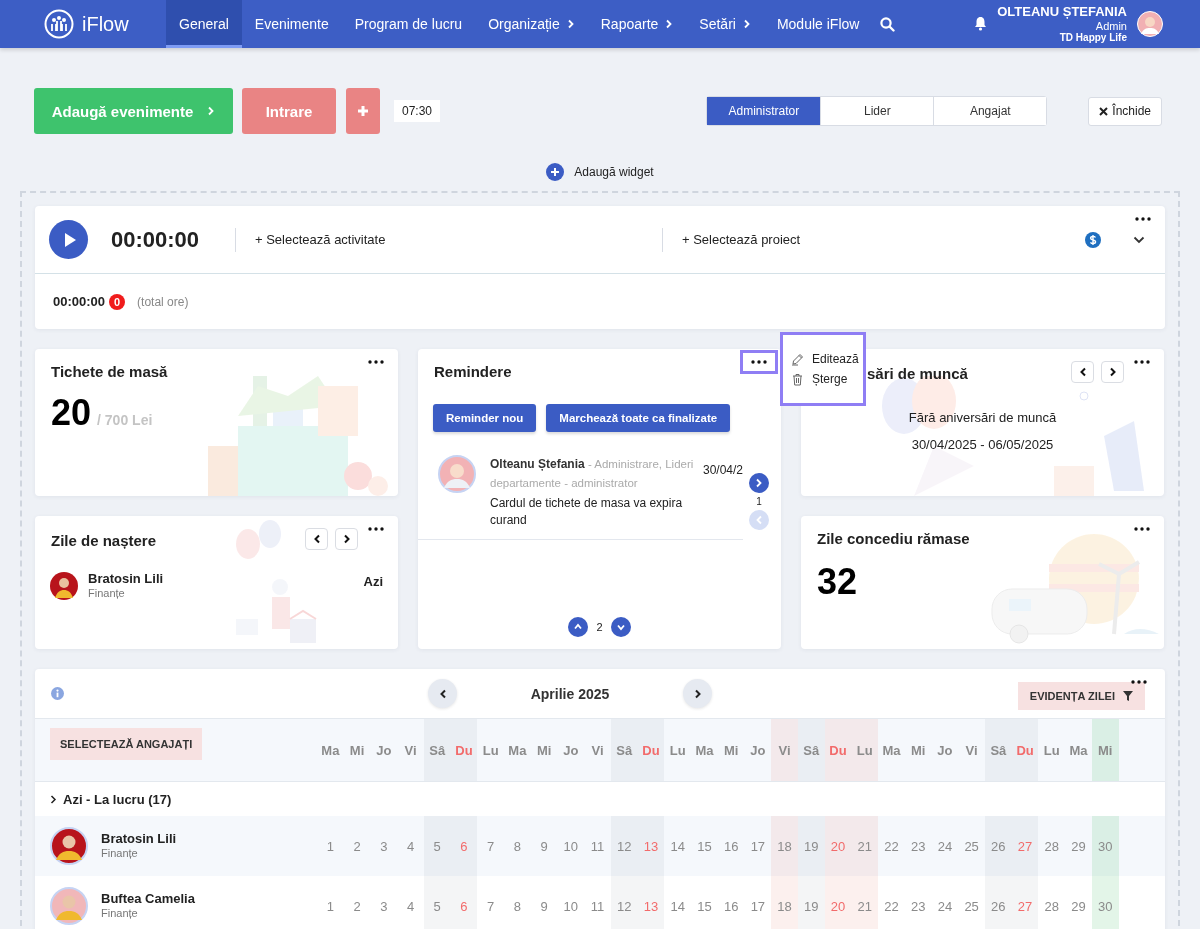 The height and width of the screenshot is (929, 1200). I want to click on page-up-button, so click(578, 627).